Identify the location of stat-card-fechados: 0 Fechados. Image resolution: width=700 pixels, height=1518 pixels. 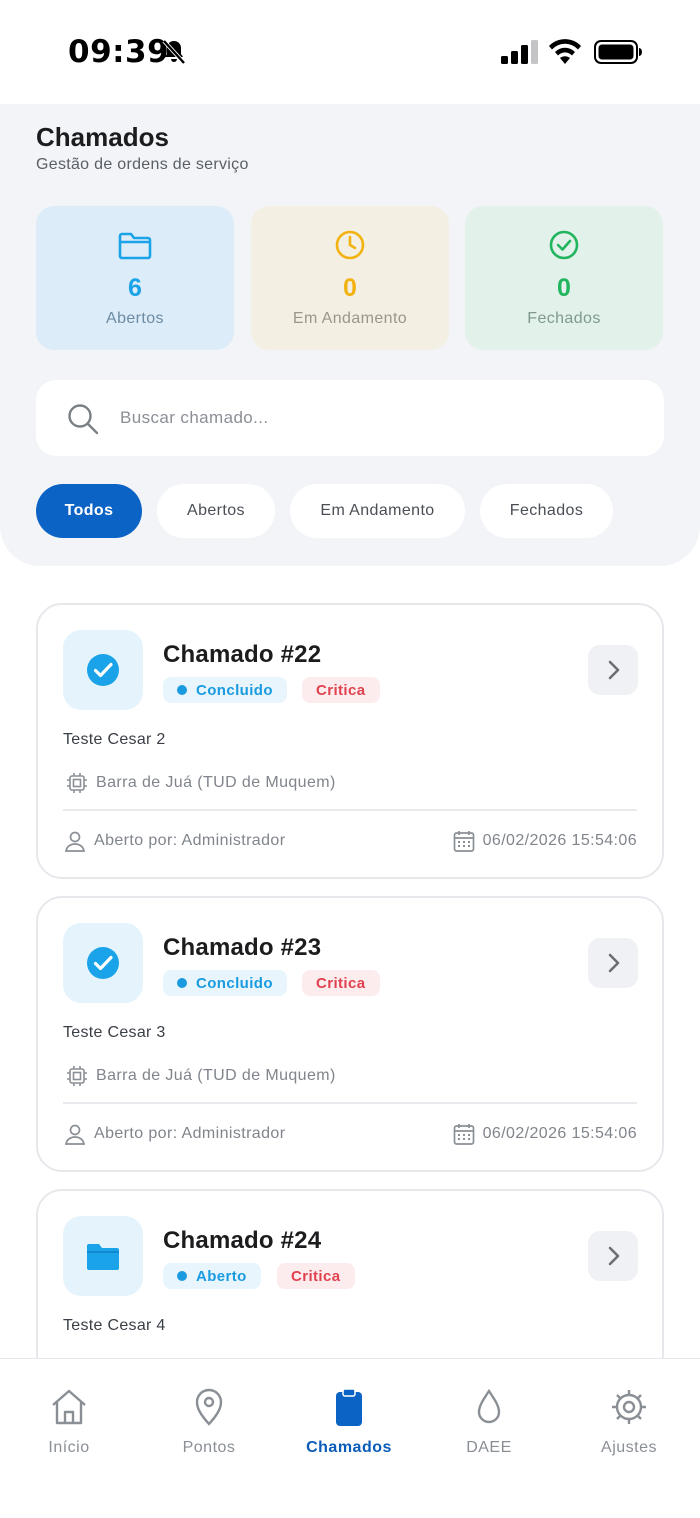
(564, 278).